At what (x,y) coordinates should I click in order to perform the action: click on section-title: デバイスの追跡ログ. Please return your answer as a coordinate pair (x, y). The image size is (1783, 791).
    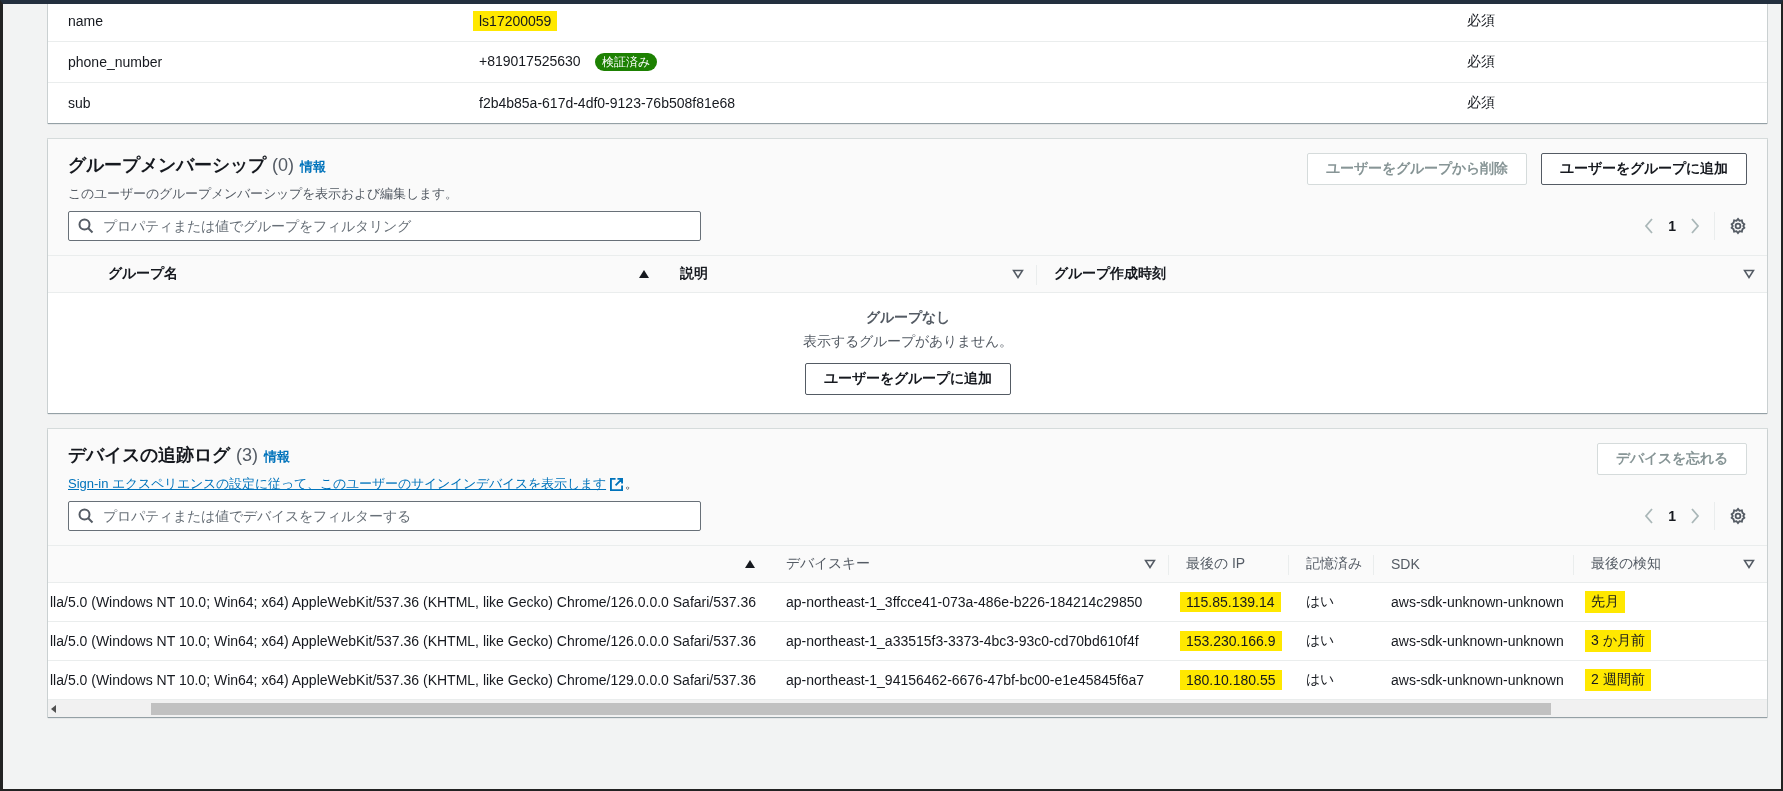
    Looking at the image, I should click on (149, 455).